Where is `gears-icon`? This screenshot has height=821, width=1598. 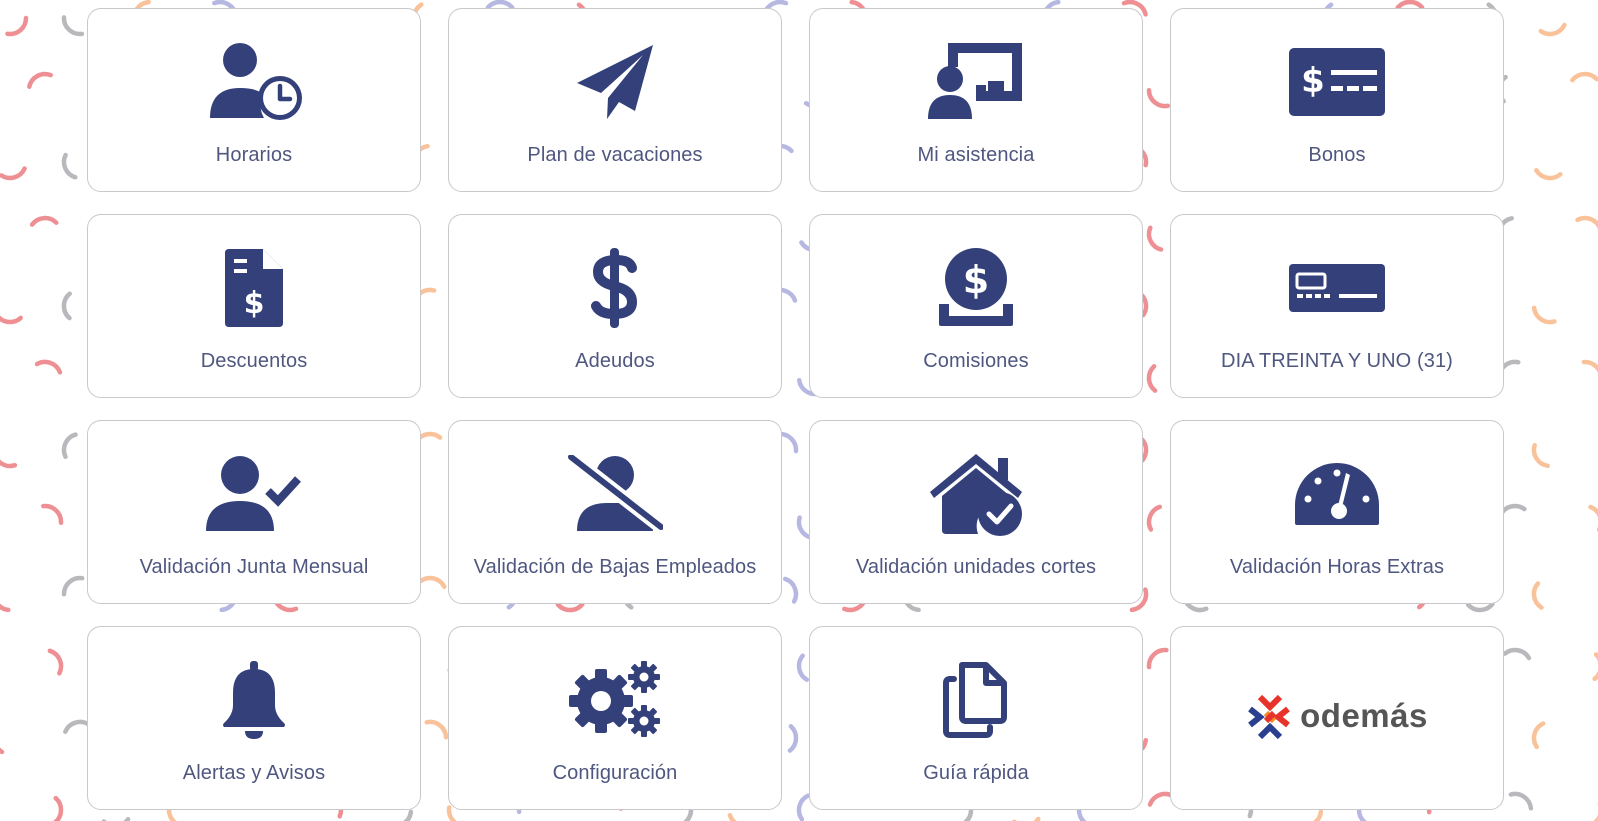 gears-icon is located at coordinates (615, 700).